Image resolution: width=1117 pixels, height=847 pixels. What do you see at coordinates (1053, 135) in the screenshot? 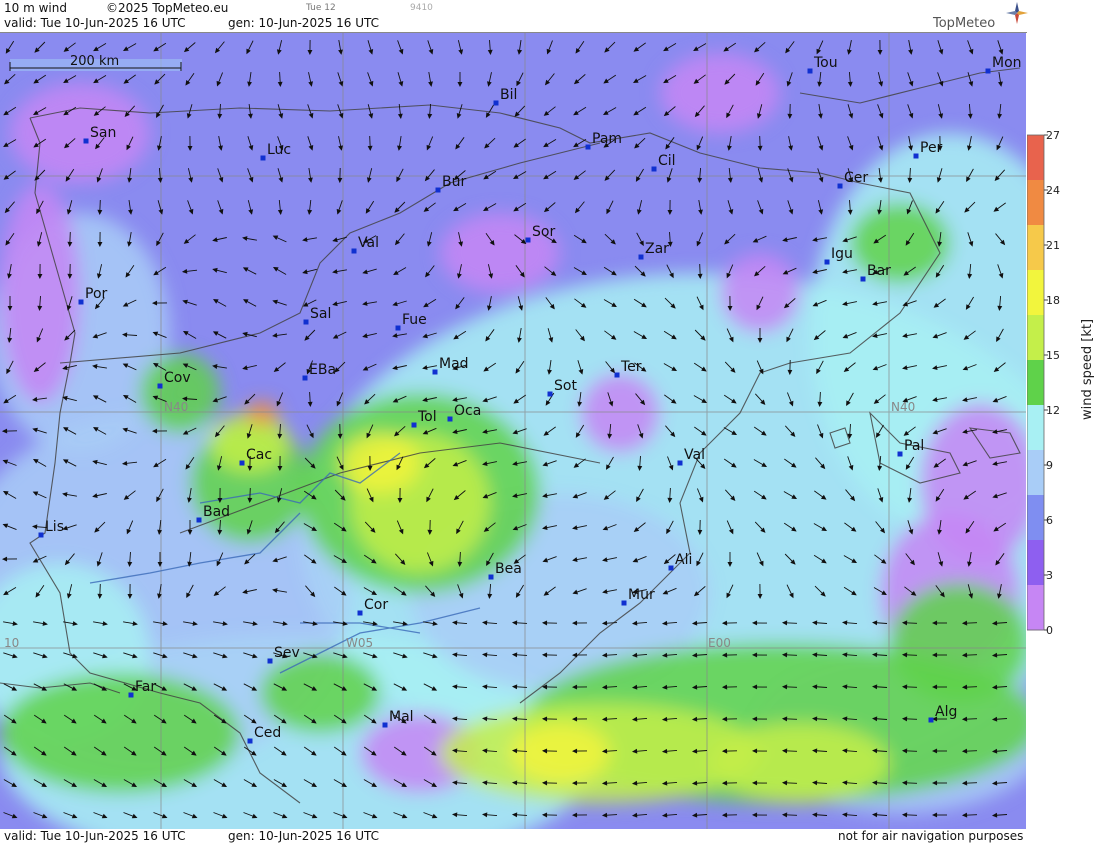
I see `legend-tick-label: 27` at bounding box center [1053, 135].